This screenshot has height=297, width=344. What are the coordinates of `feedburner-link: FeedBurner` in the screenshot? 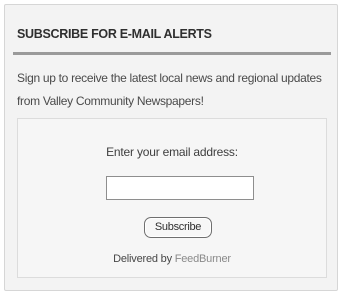 It's located at (203, 259).